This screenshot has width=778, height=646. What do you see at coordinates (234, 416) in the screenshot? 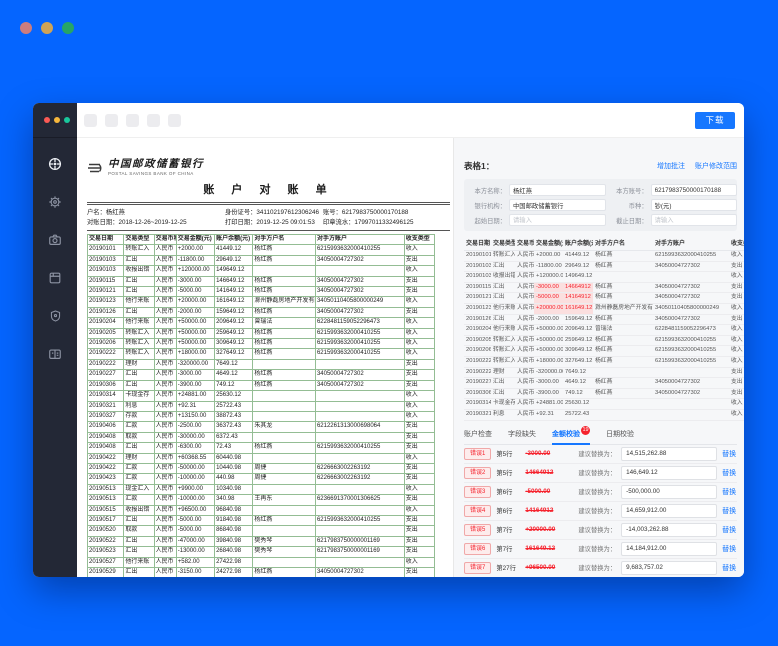
I see `statement-cell: 38872.43` at bounding box center [234, 416].